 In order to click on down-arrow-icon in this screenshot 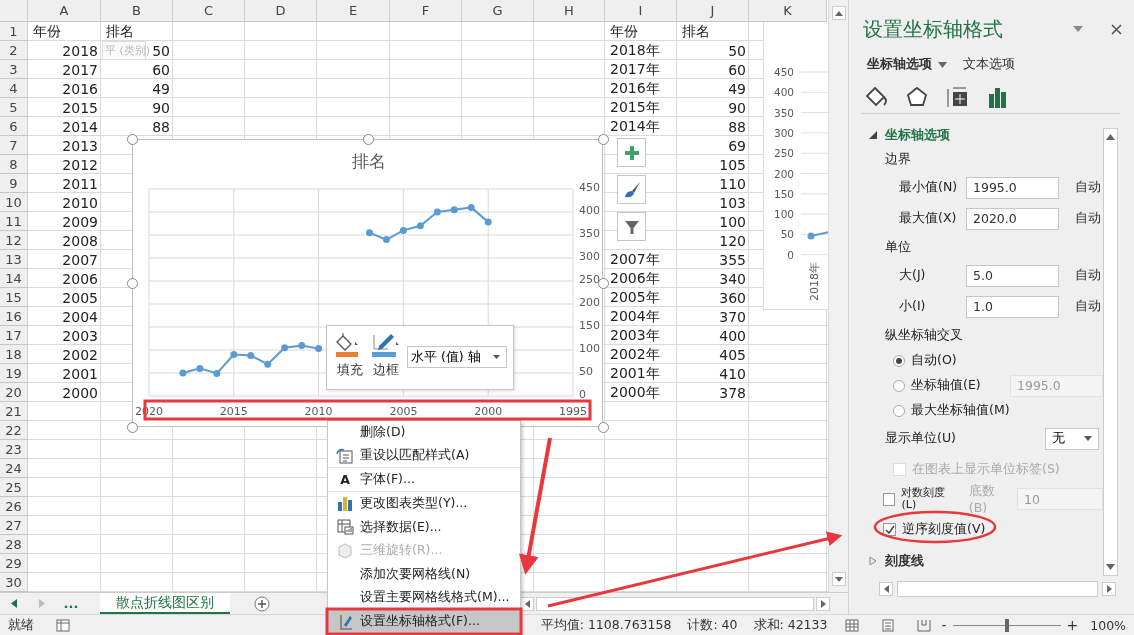, I will do `click(1110, 567)`.